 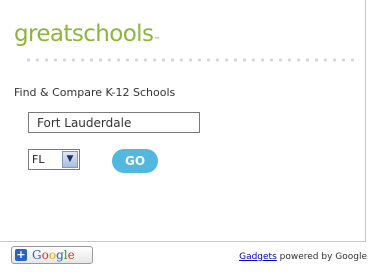 What do you see at coordinates (21, 254) in the screenshot?
I see `plus-icon: +` at bounding box center [21, 254].